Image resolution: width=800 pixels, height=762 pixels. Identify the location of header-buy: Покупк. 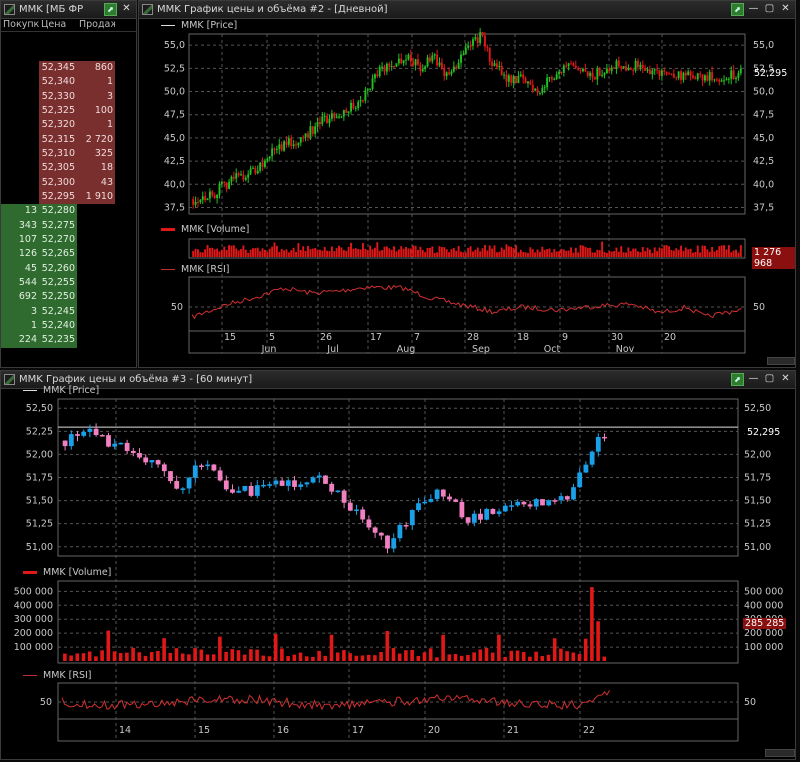
(20, 25).